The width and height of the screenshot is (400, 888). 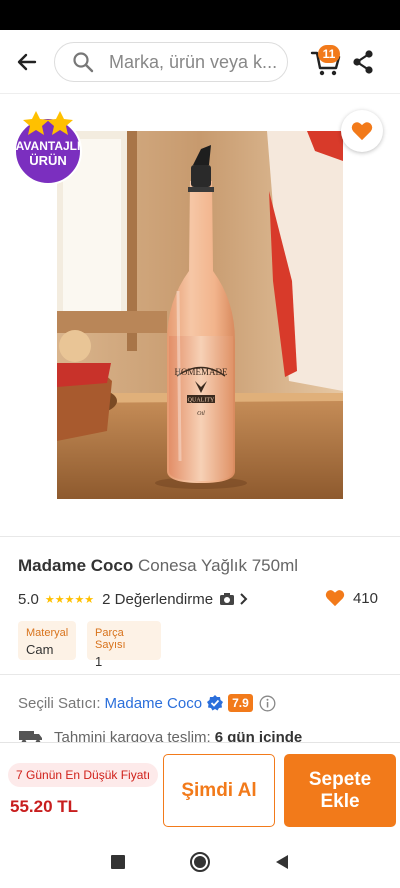 I want to click on favorite-button, so click(x=362, y=131).